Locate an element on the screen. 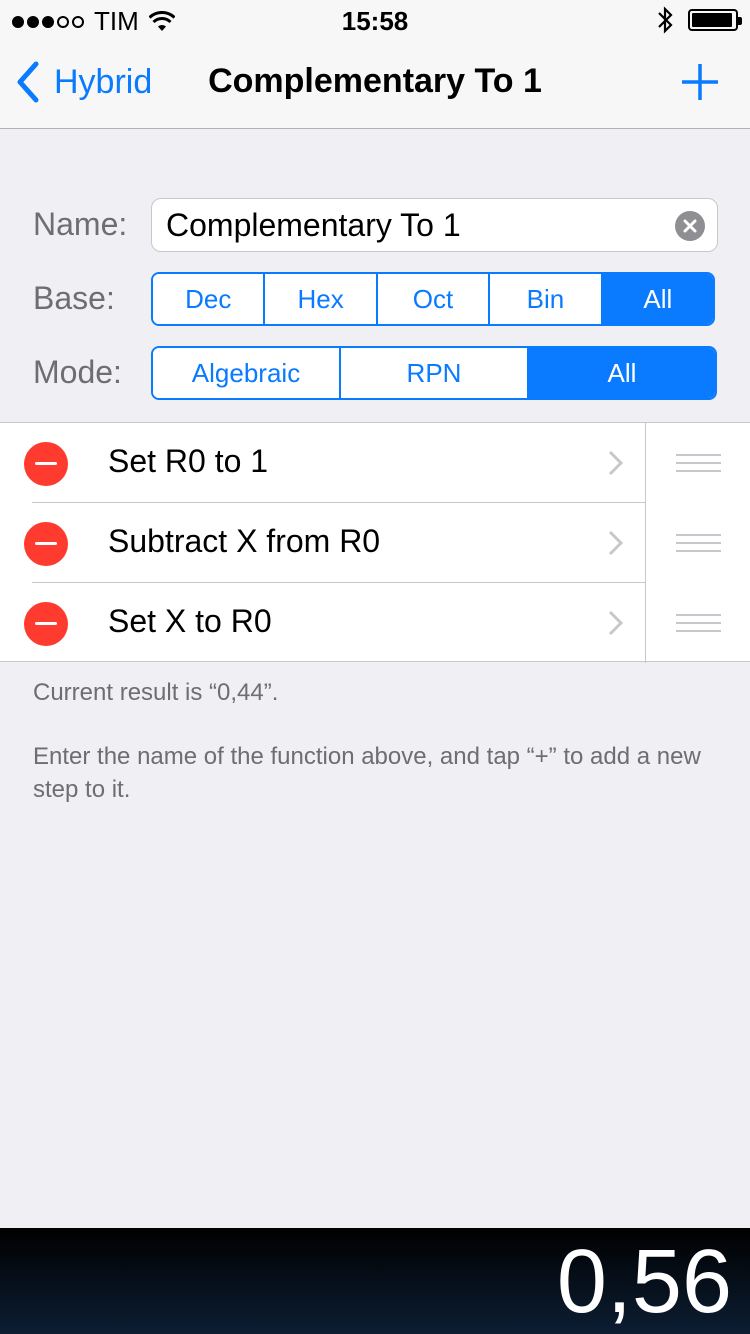 This screenshot has width=750, height=1334. mode-row: Mode: Algebraic RPN All is located at coordinates (375, 373).